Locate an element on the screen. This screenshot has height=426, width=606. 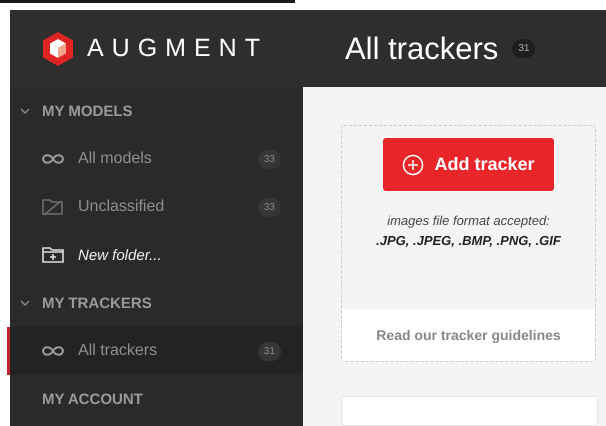
folder-slash-icon is located at coordinates (53, 207).